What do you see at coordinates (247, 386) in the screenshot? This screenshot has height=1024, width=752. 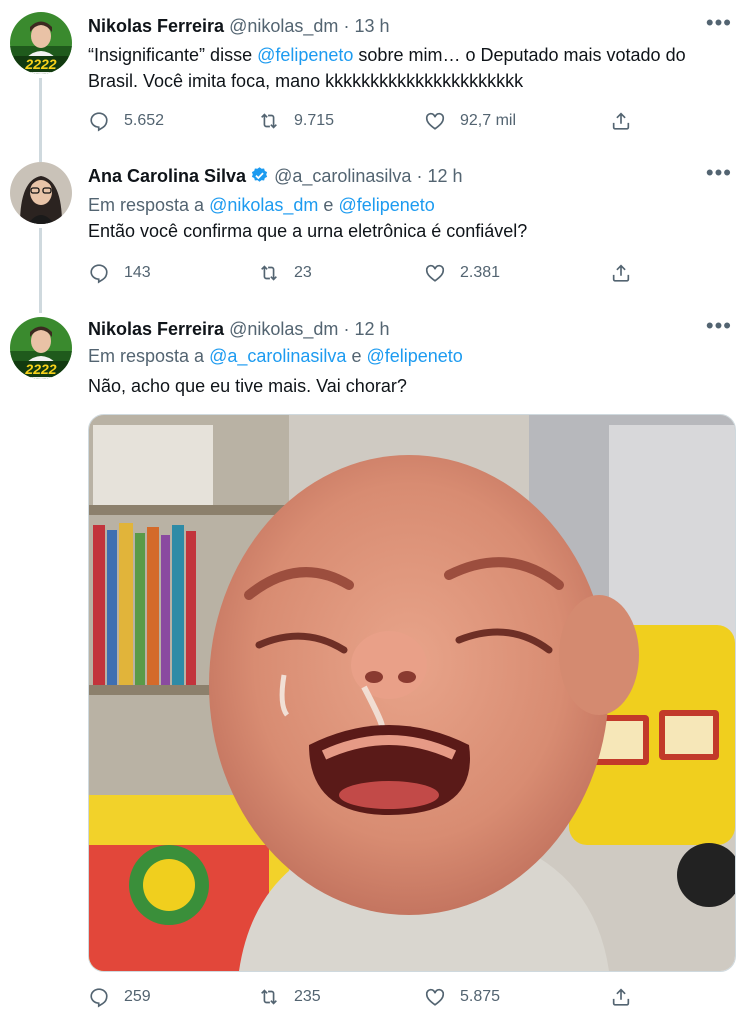 I see `tweet-text: Não, acho que eu tive mais. Vai chorar?` at bounding box center [247, 386].